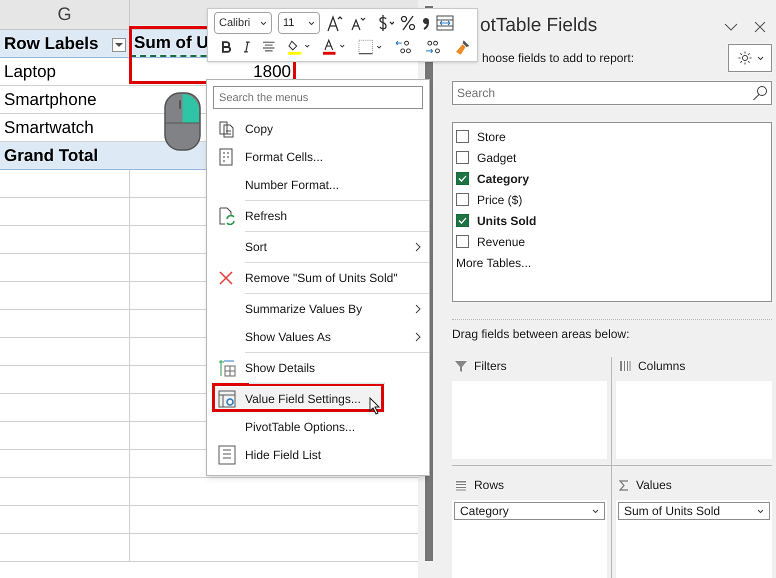 The image size is (776, 578). Describe the element at coordinates (65, 14) in the screenshot. I see `column-header: G` at that location.